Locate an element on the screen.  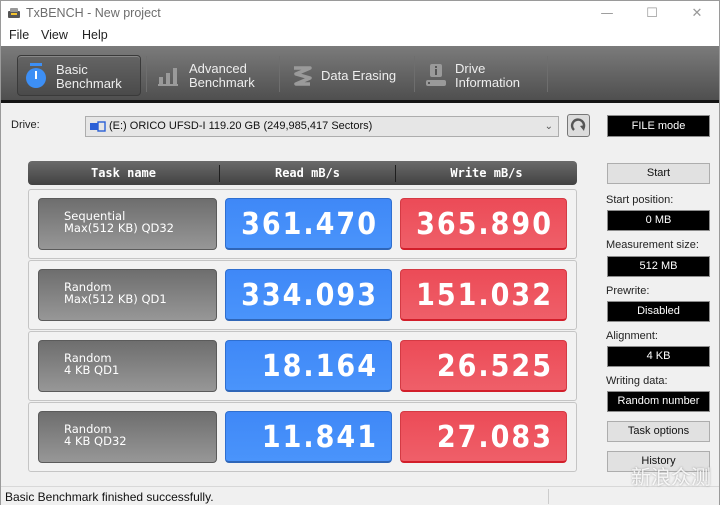
prewrite-label: Prewrite: is located at coordinates (628, 291).